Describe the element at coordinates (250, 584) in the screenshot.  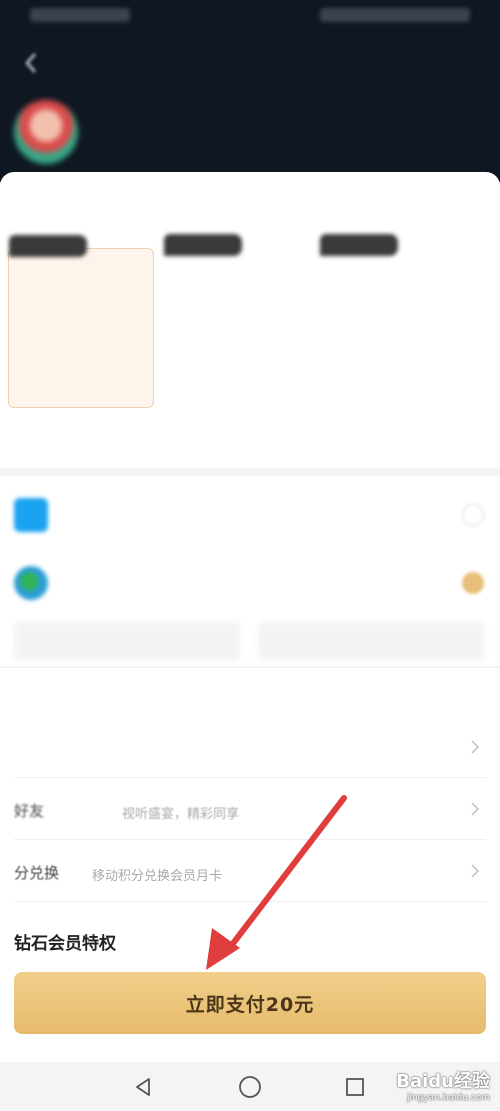
I see `payment-method-wechat` at that location.